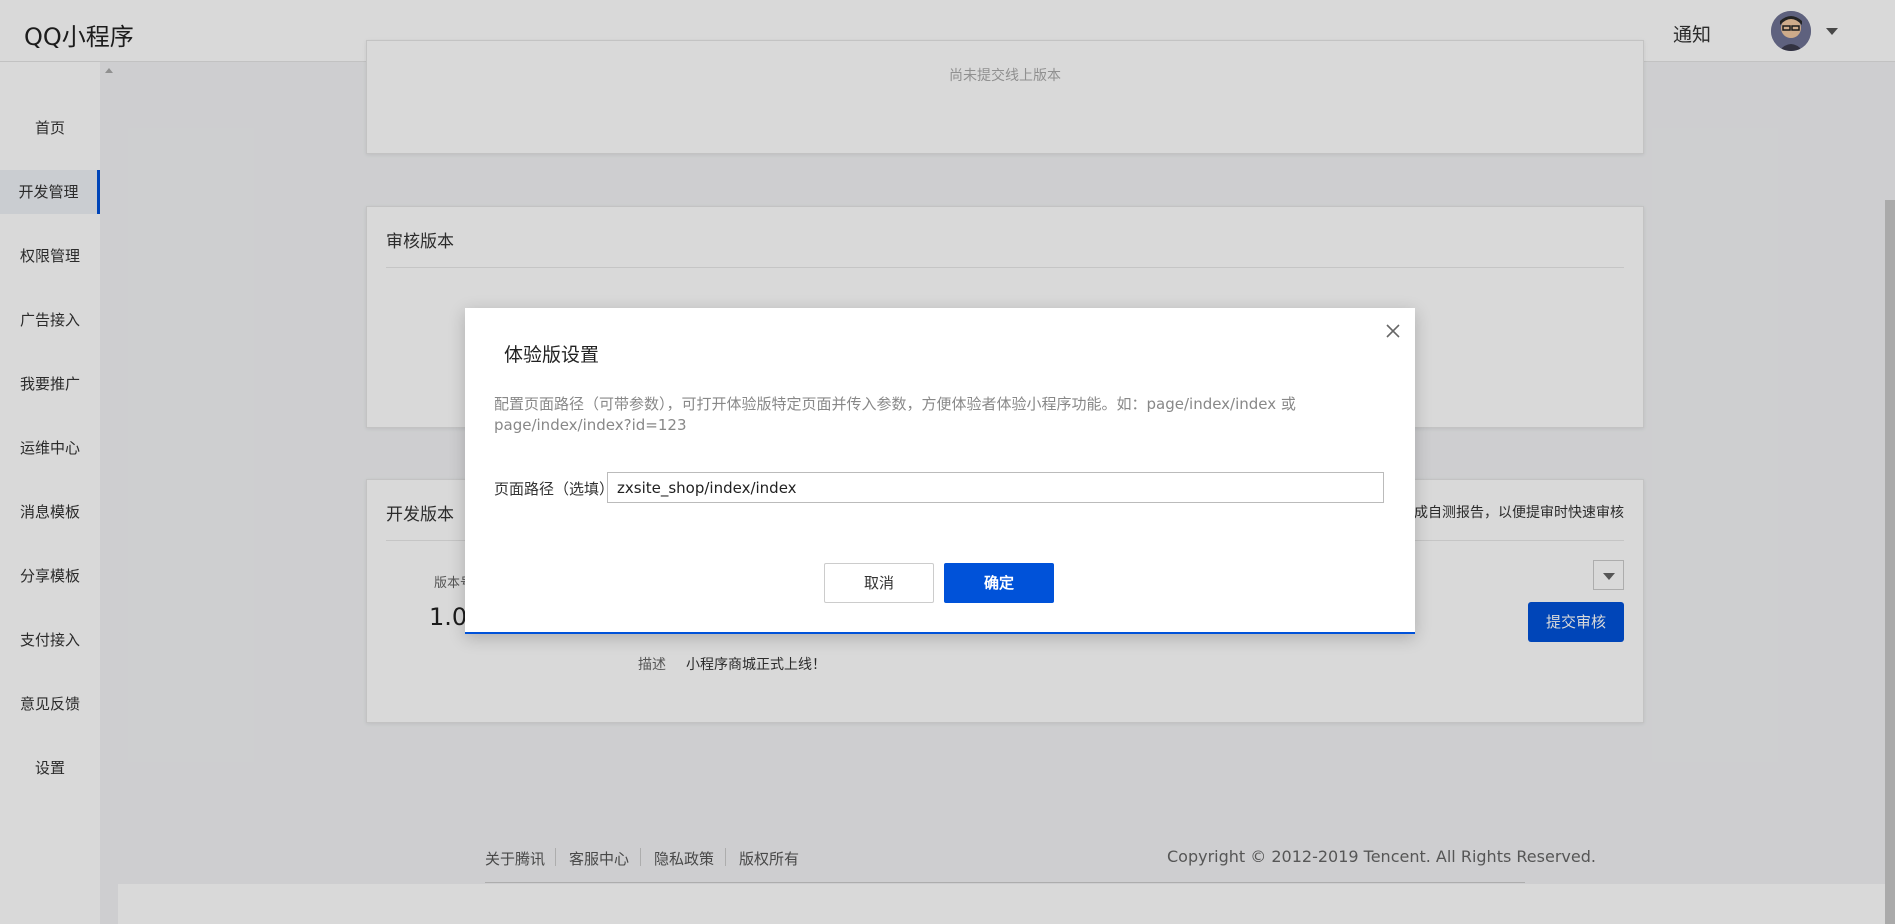 Image resolution: width=1895 pixels, height=924 pixels. Describe the element at coordinates (554, 489) in the screenshot. I see `page-path-label: 页面路径（选填）` at that location.